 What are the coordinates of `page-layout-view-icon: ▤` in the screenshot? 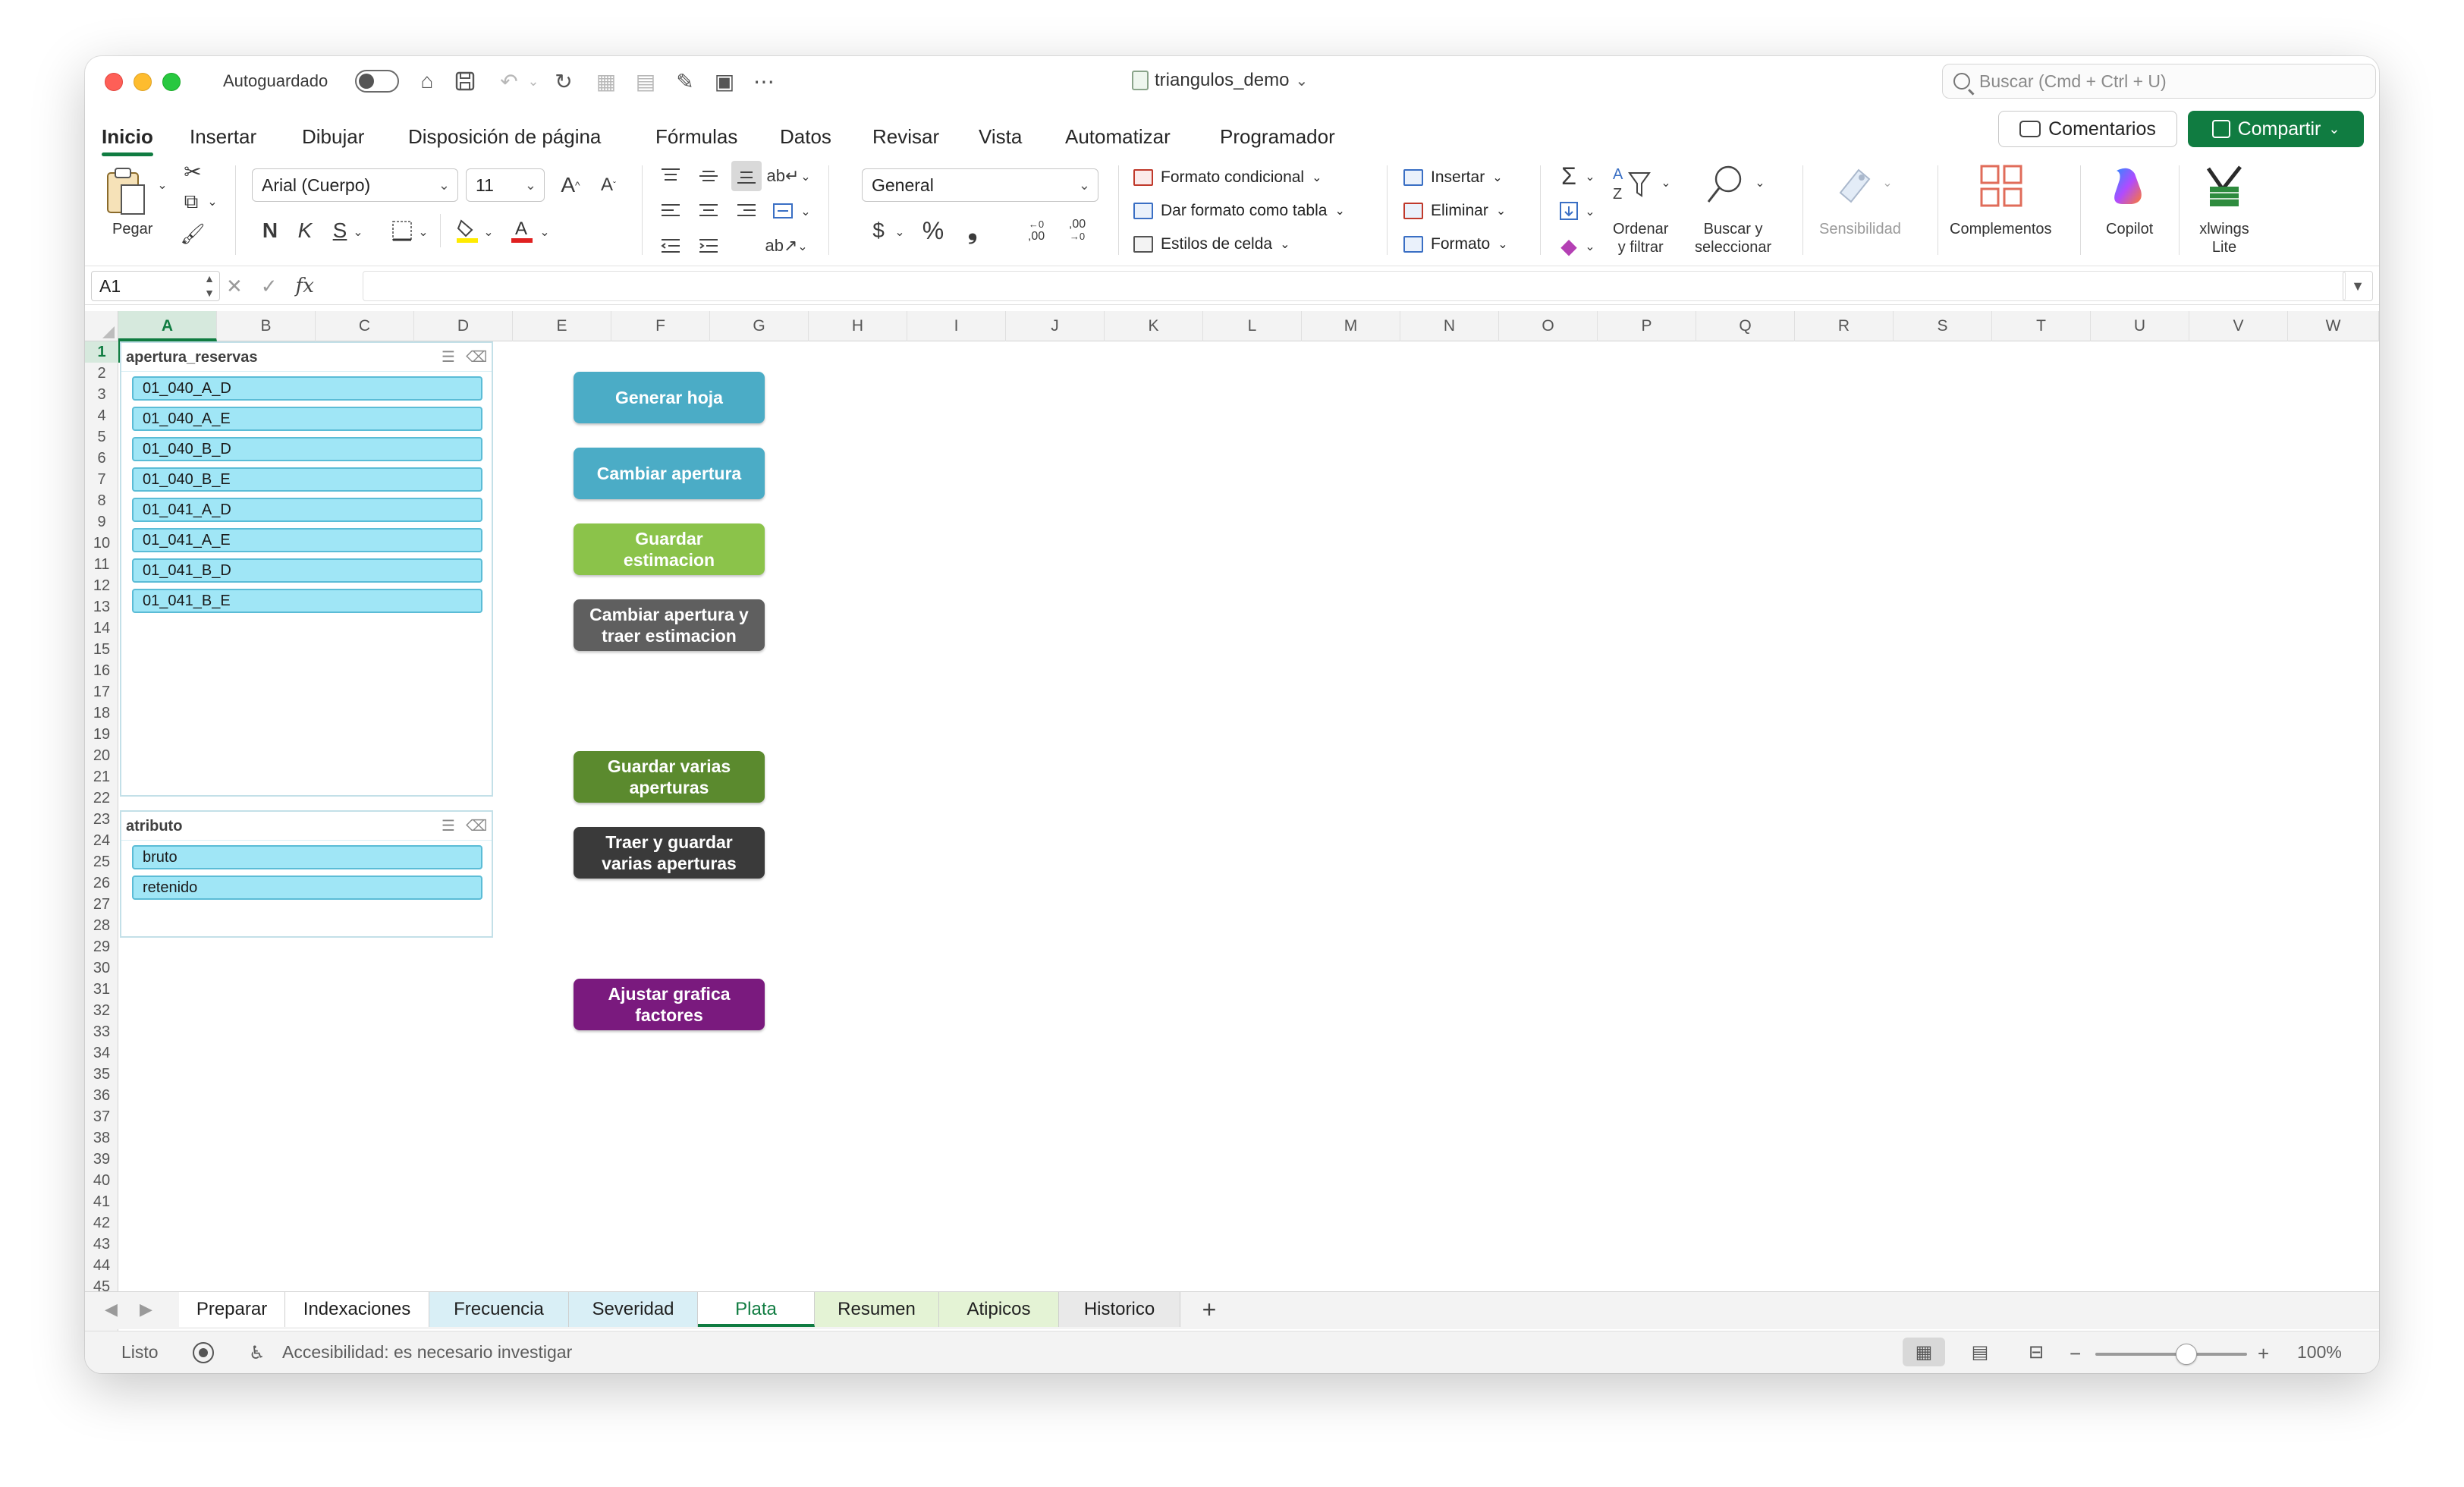 It's located at (1980, 1352).